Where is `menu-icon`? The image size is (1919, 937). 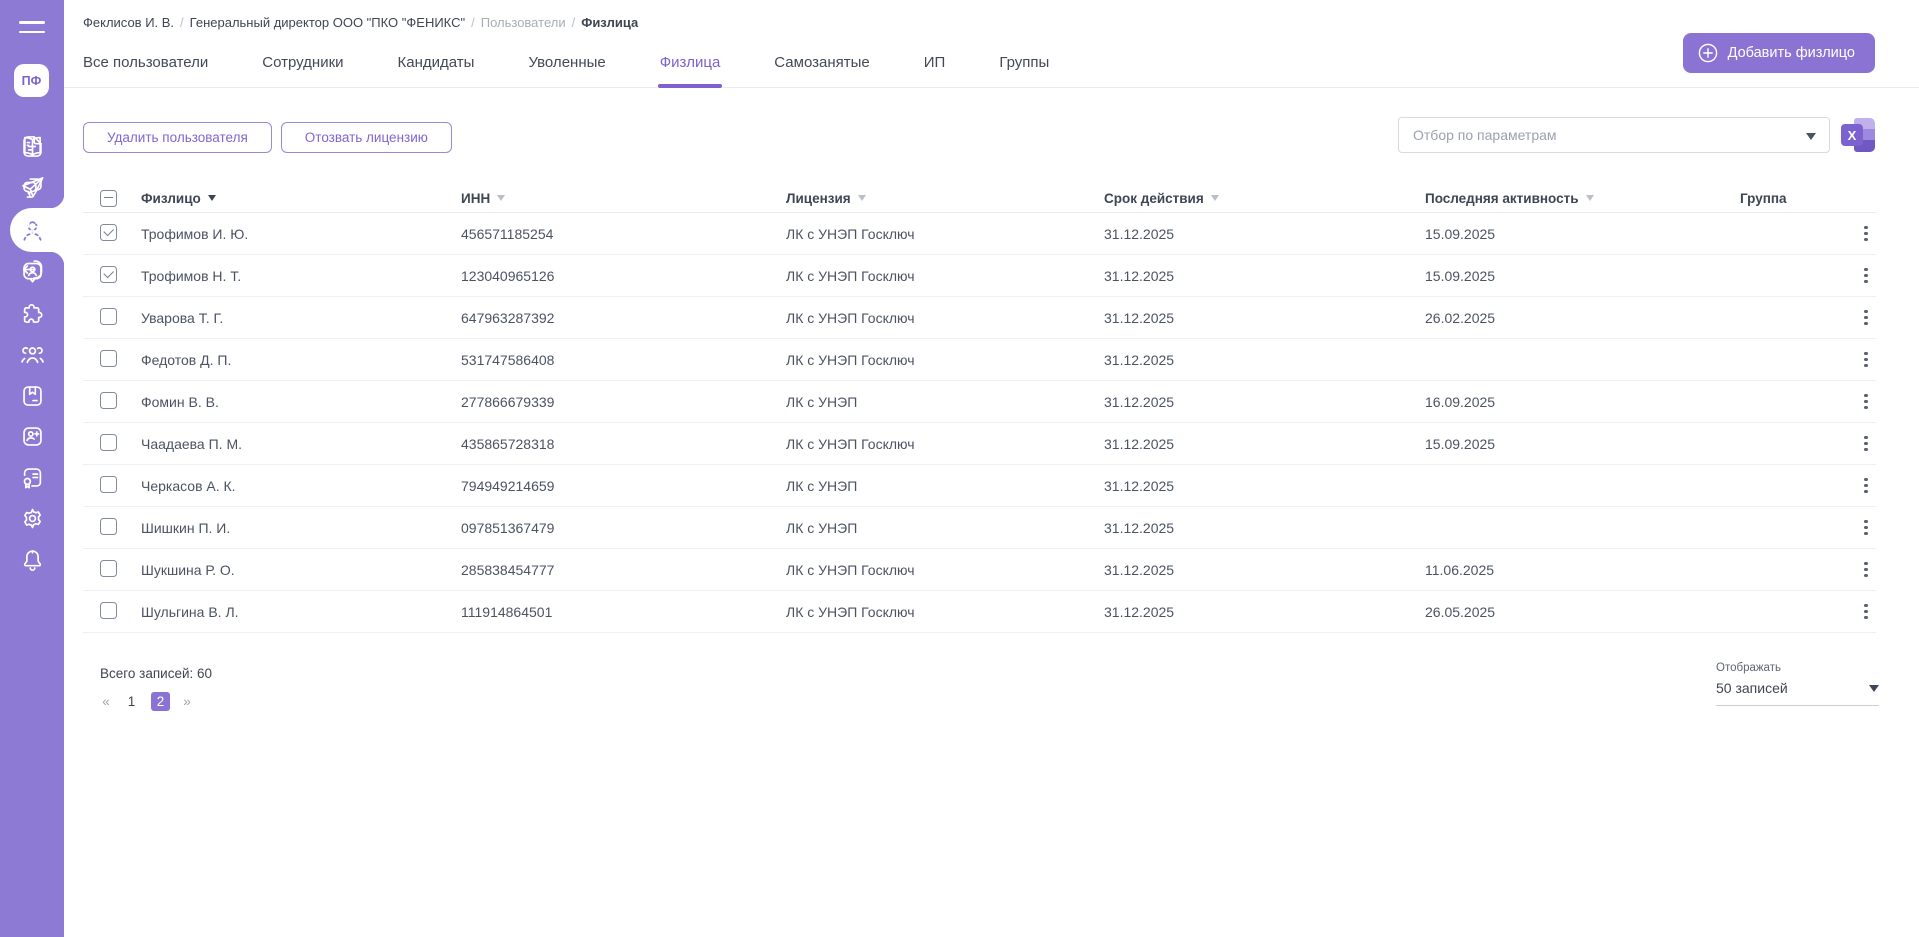 menu-icon is located at coordinates (32, 27).